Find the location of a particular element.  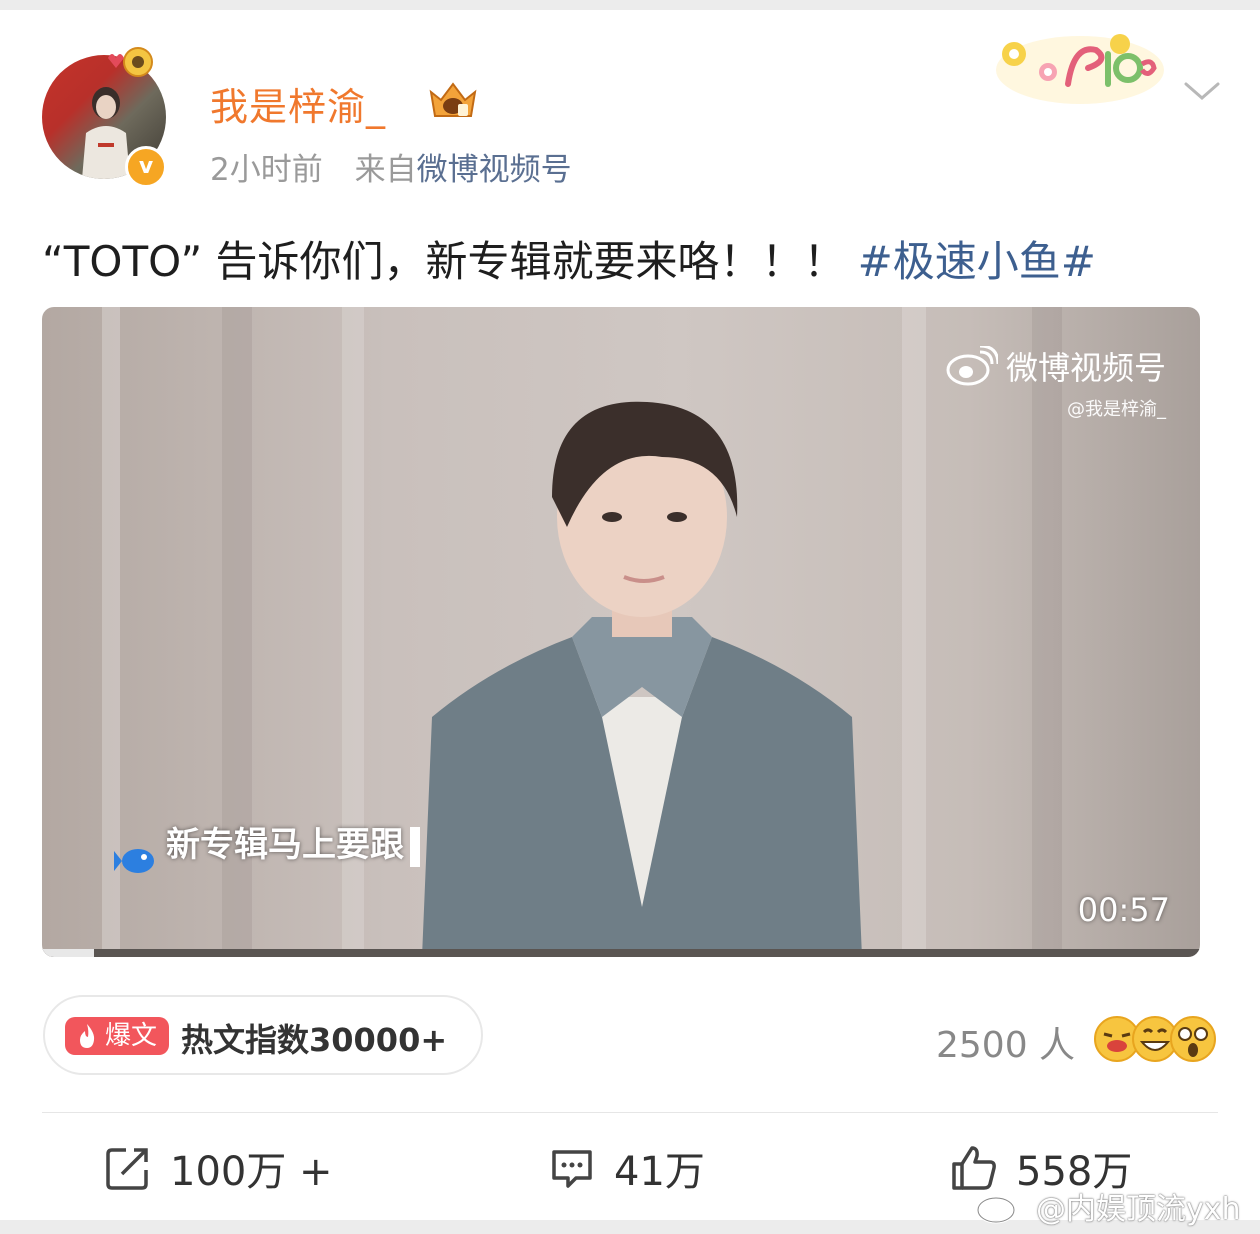

video-watermark: 微博视频号 @我是梓渝_ is located at coordinates (1056, 382).